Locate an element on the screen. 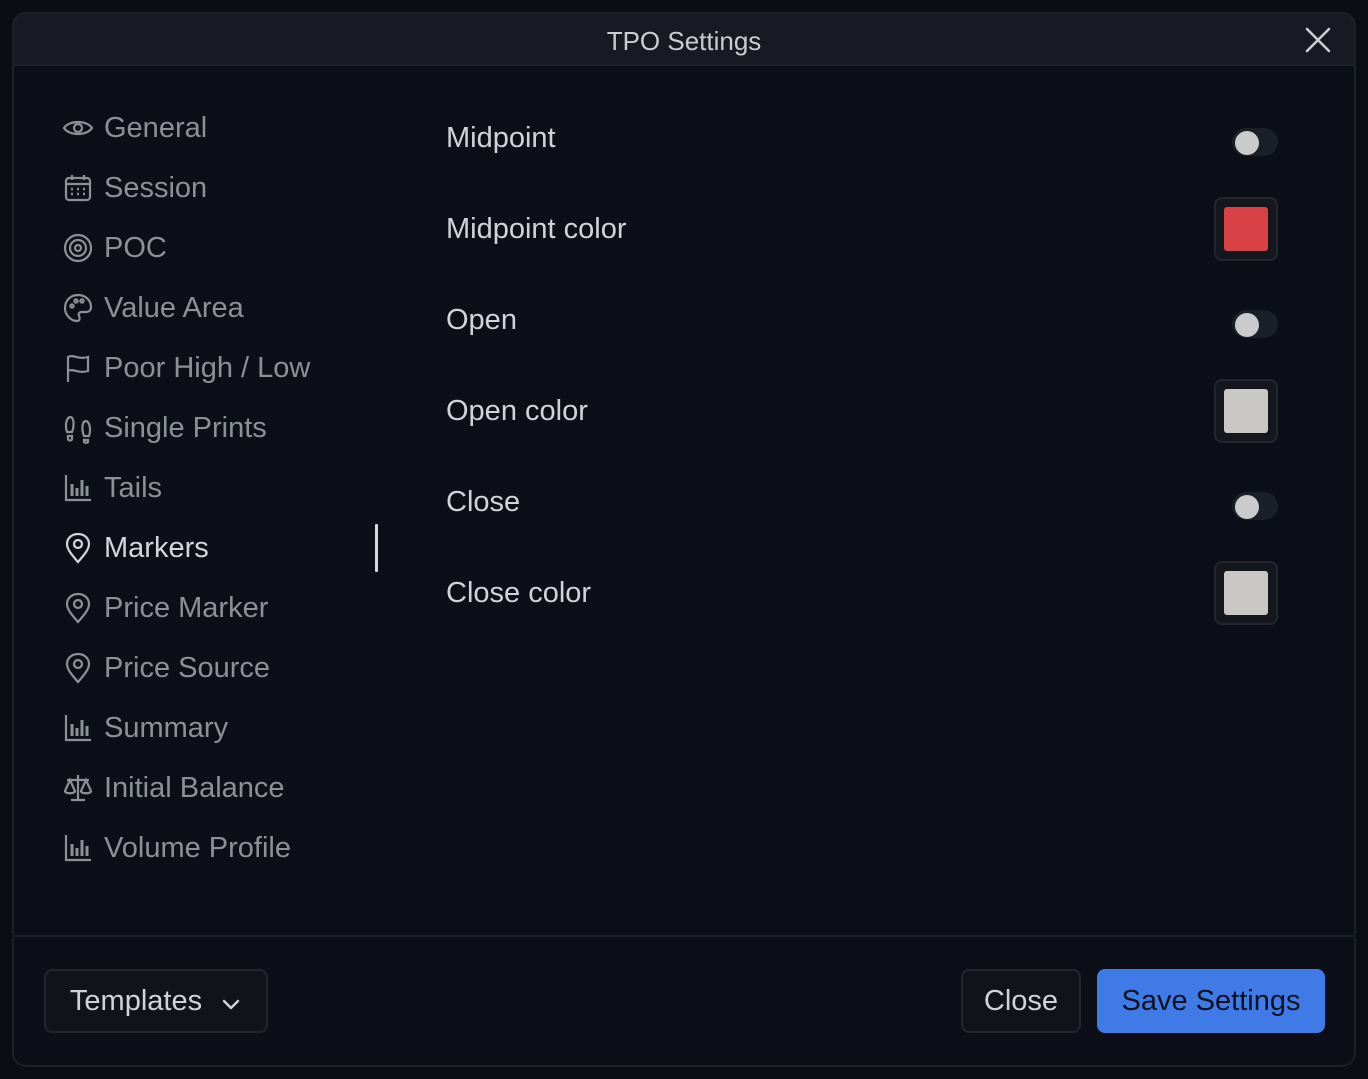 This screenshot has height=1079, width=1368. midpoint-label: Midpoint is located at coordinates (501, 138).